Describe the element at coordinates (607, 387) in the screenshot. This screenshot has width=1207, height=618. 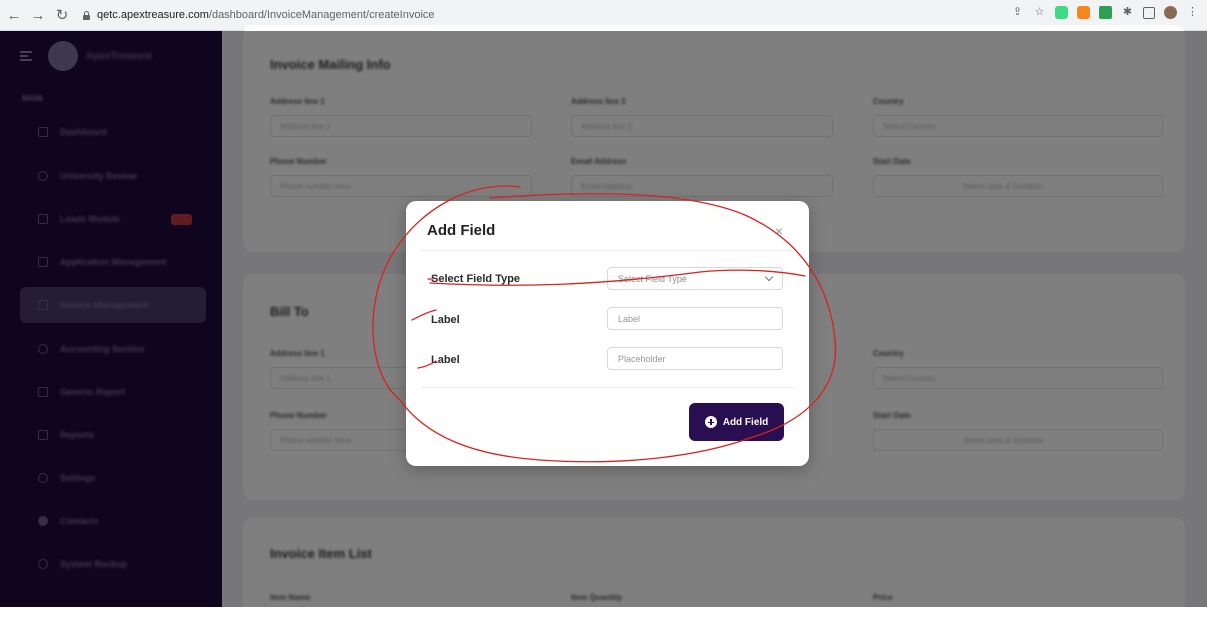
I see `modal-footer-divider` at that location.